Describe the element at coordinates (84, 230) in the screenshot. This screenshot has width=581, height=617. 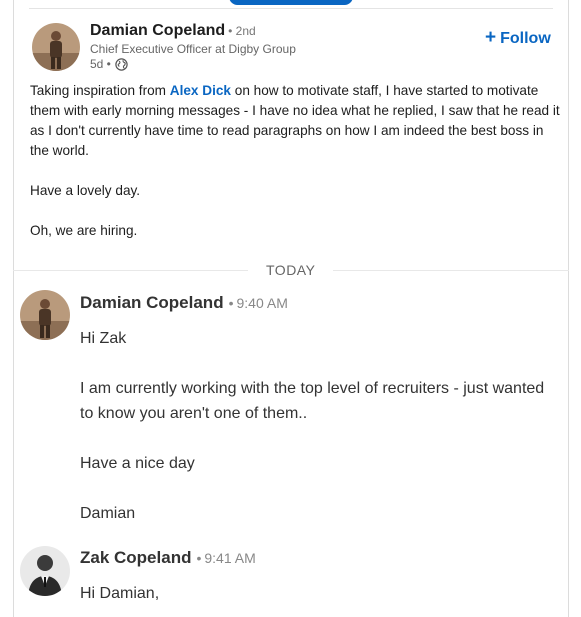
I see `post-paragraph: Oh, we are hiring.` at that location.